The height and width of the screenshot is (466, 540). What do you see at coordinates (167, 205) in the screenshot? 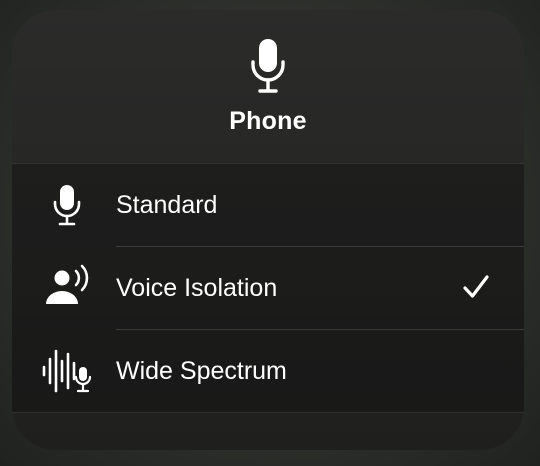
I see `mode-label: Standard` at bounding box center [167, 205].